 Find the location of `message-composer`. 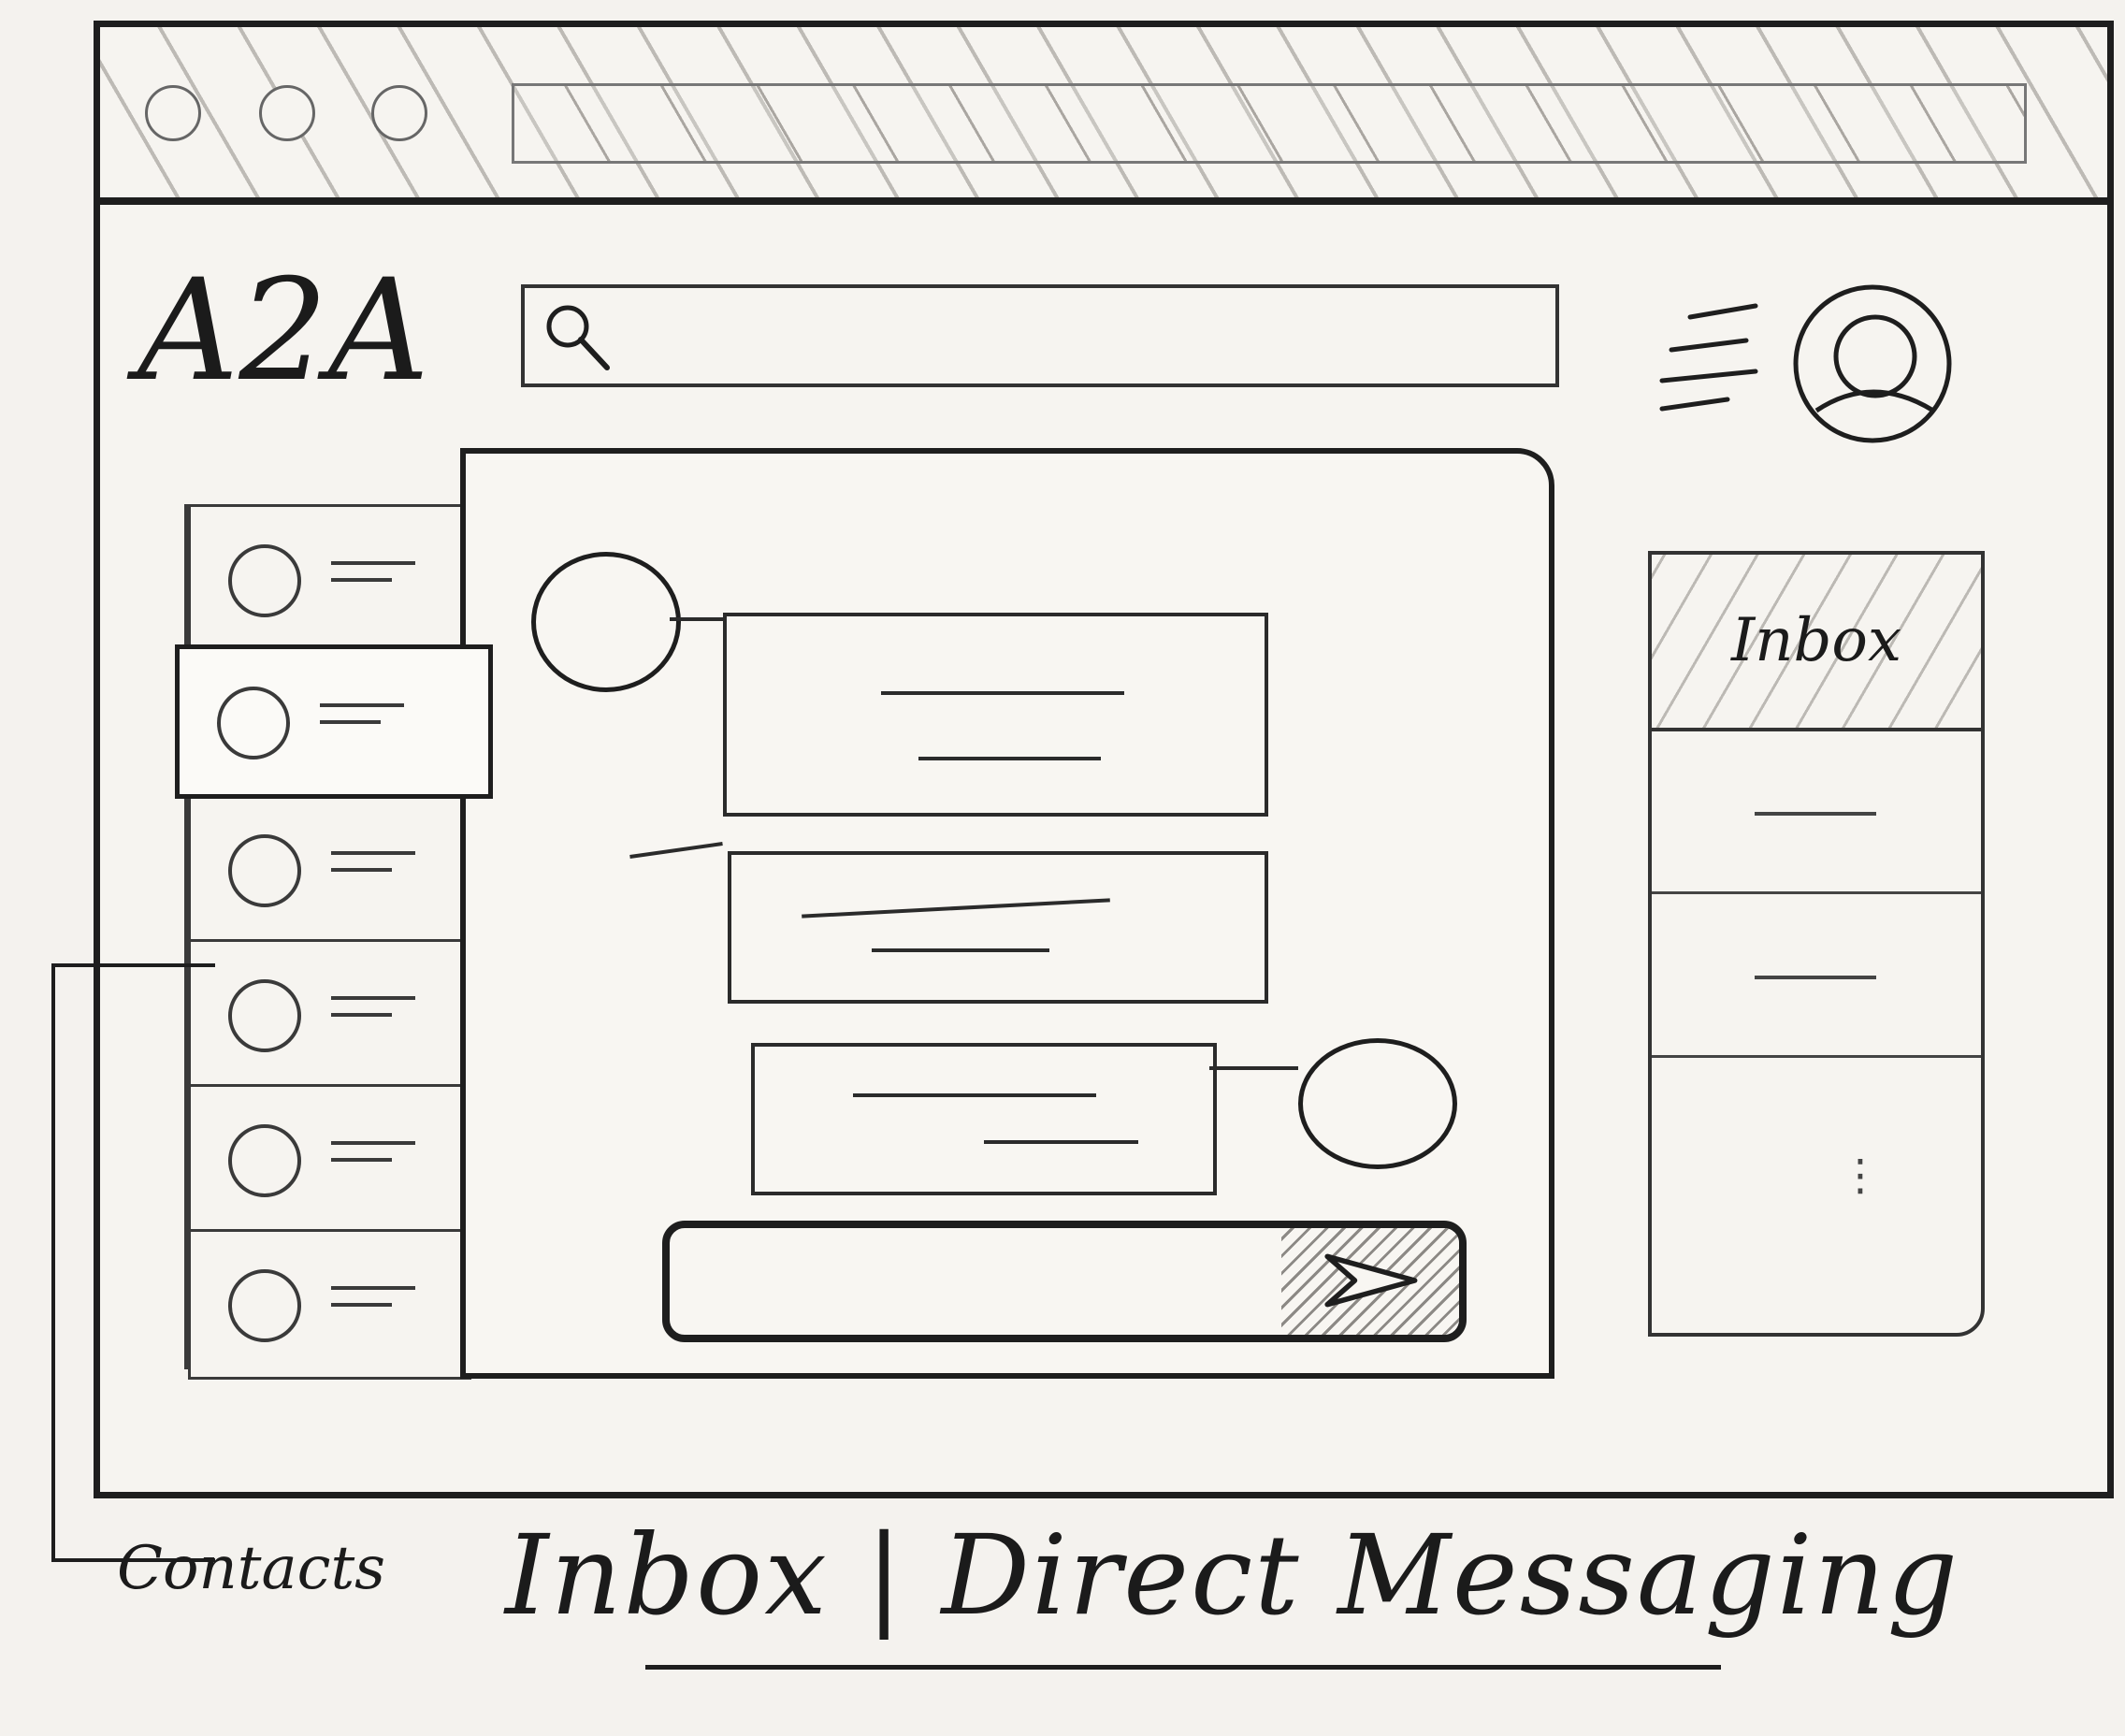

message-composer is located at coordinates (1065, 1281).